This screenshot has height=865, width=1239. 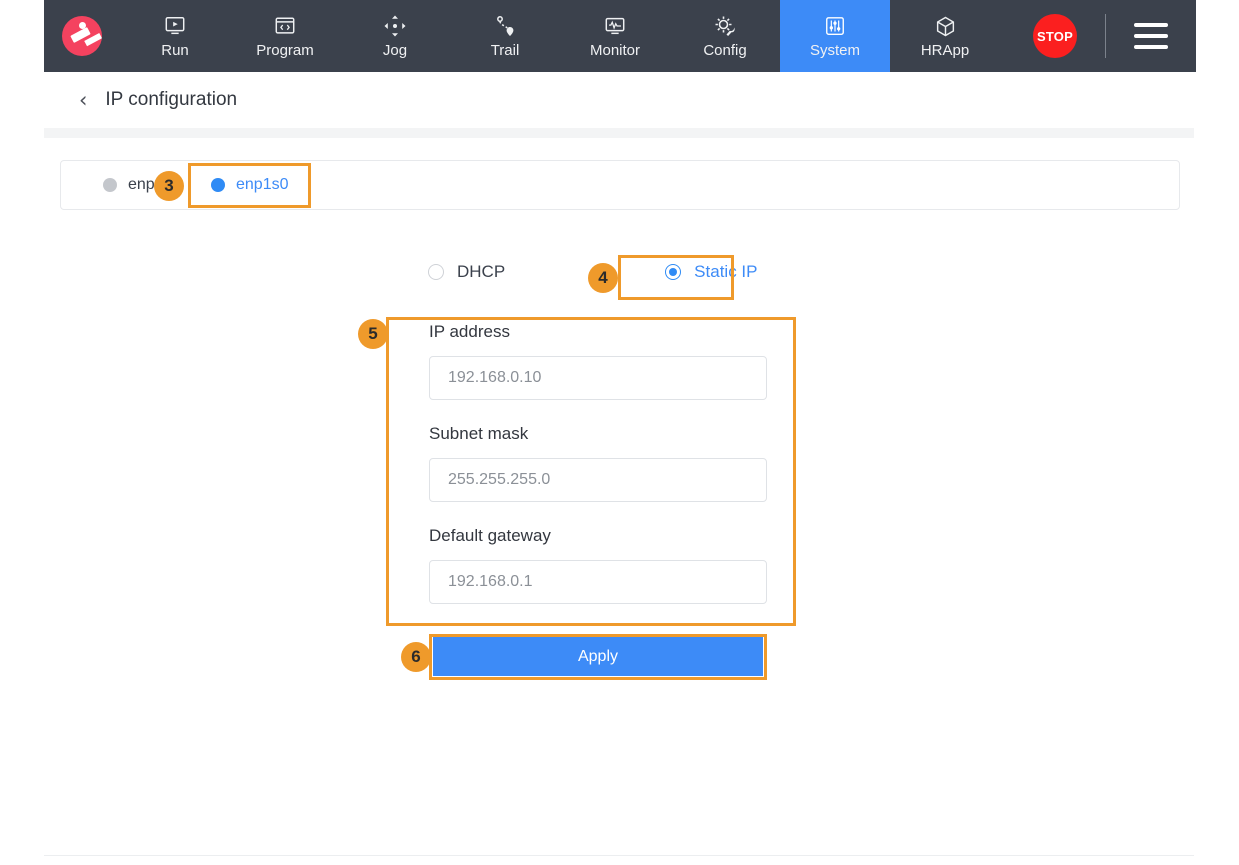 I want to click on tab-label-enp1s0: enp1s0, so click(x=262, y=184).